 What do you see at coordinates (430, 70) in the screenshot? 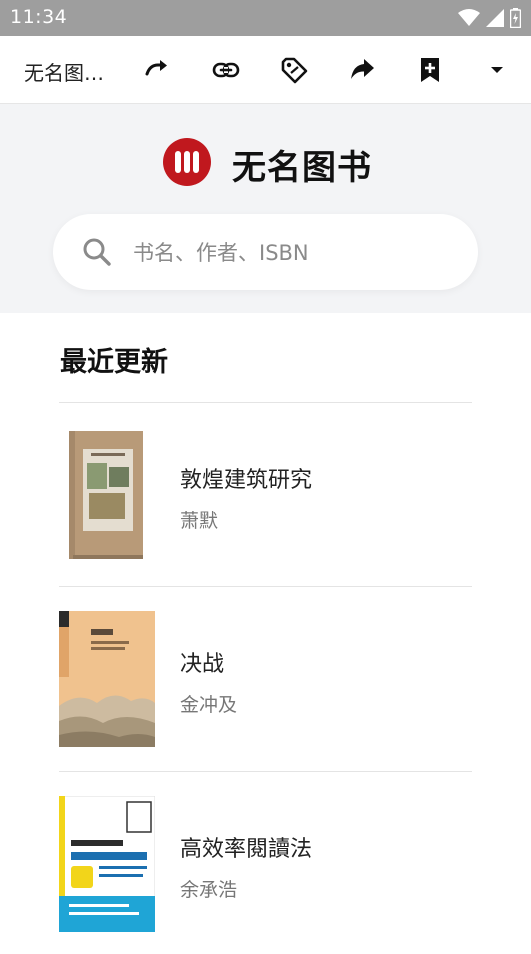
I see `add-bookmark-icon` at bounding box center [430, 70].